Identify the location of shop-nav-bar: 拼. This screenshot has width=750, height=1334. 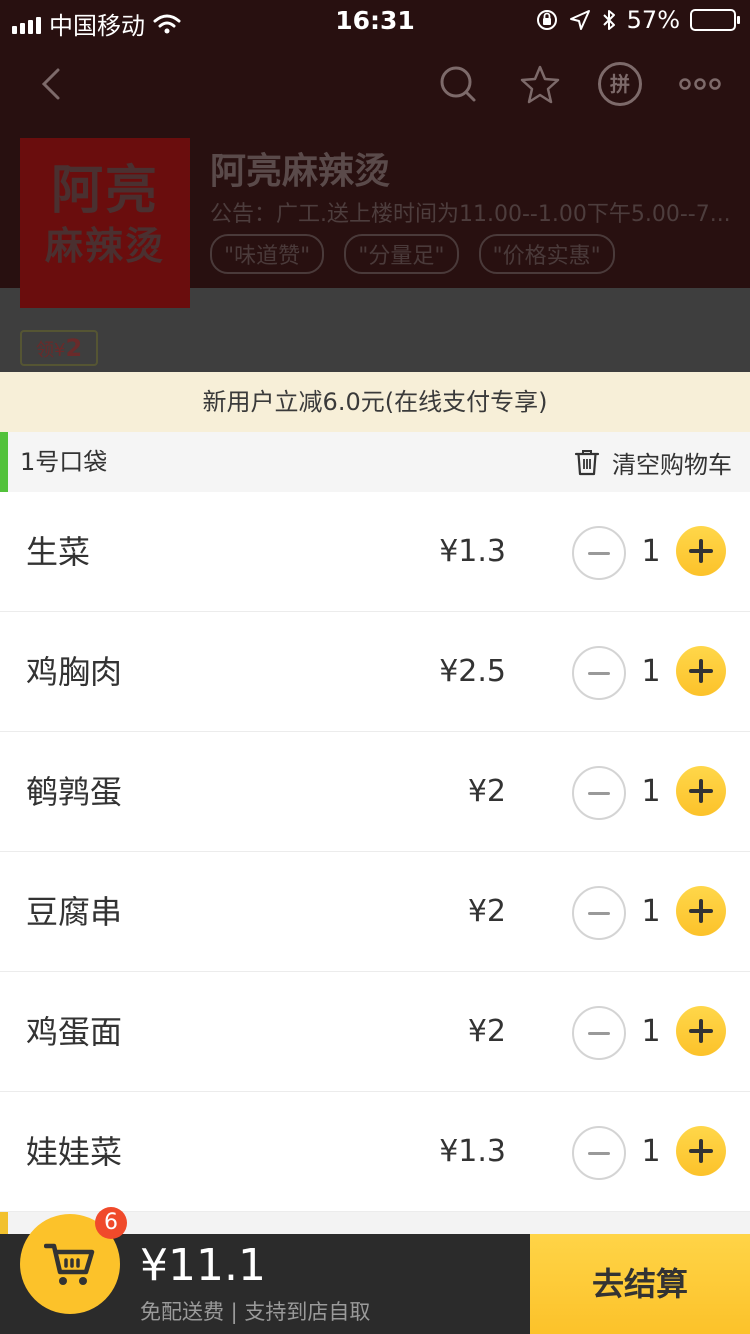
(375, 86).